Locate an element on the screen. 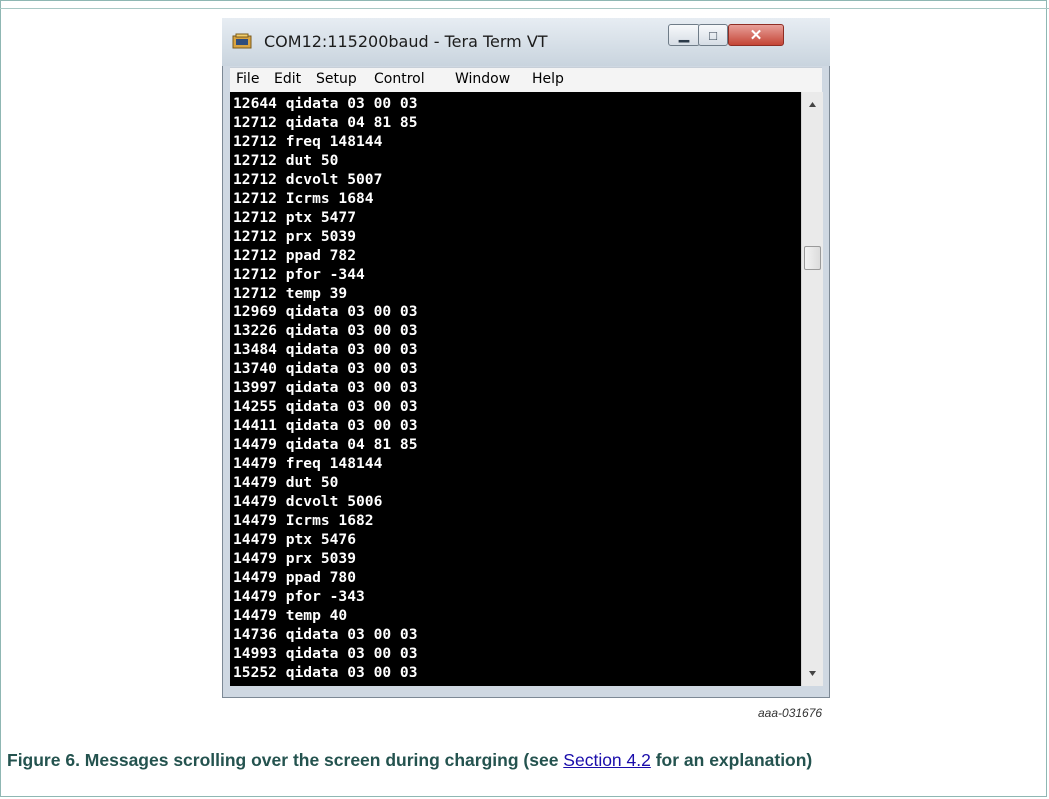 The height and width of the screenshot is (799, 1049). menu-edit: Edit is located at coordinates (287, 79).